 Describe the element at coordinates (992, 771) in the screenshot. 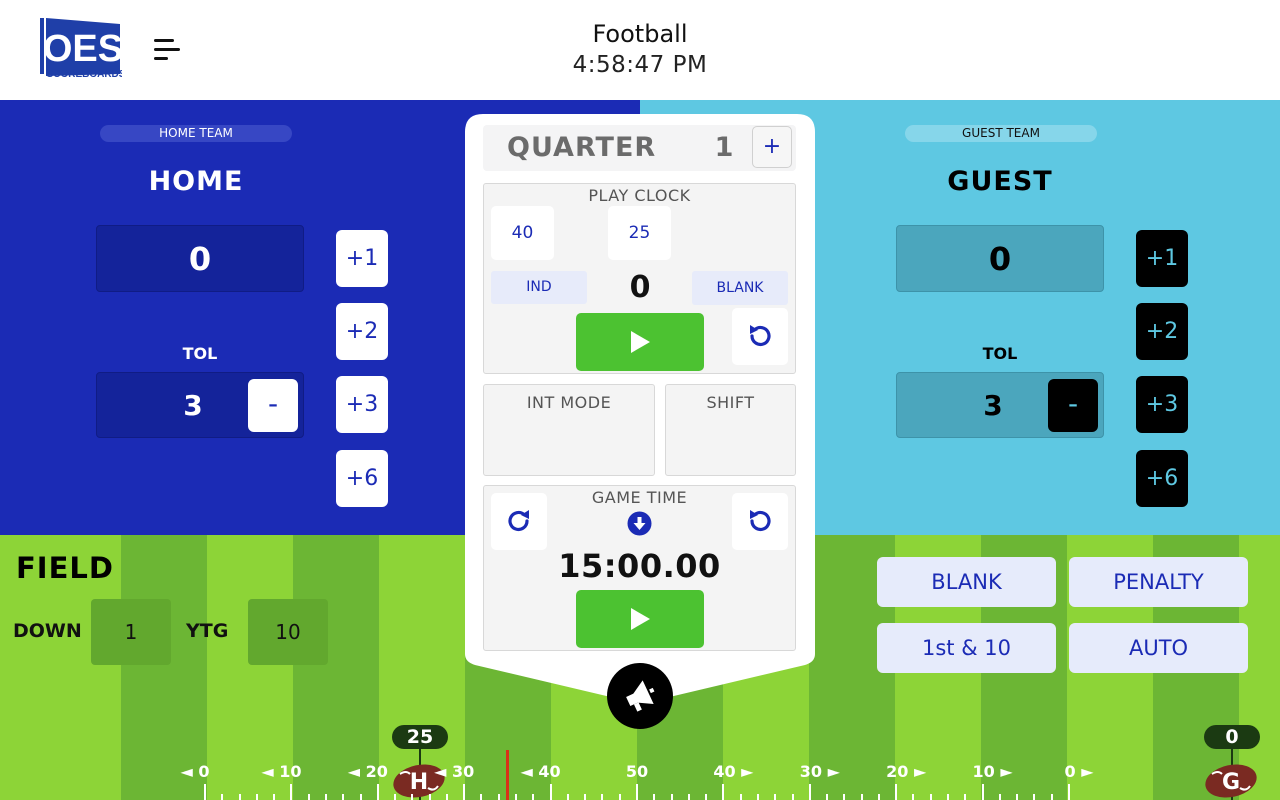

I see `yard-label: 10 ►` at that location.